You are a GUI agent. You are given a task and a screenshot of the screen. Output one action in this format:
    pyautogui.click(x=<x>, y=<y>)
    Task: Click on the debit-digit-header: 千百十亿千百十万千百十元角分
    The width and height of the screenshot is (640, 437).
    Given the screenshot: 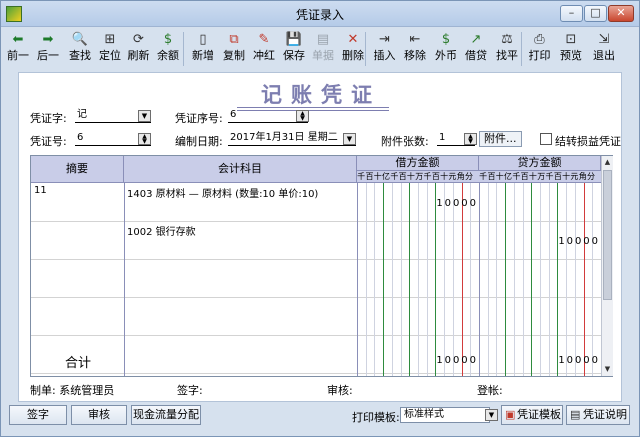 What is the action you would take?
    pyautogui.click(x=418, y=177)
    